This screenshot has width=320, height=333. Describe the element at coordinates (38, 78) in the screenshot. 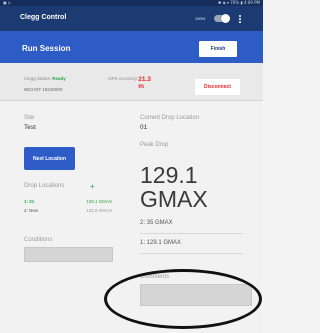

I see `device-status-label: Clegg Status:` at that location.